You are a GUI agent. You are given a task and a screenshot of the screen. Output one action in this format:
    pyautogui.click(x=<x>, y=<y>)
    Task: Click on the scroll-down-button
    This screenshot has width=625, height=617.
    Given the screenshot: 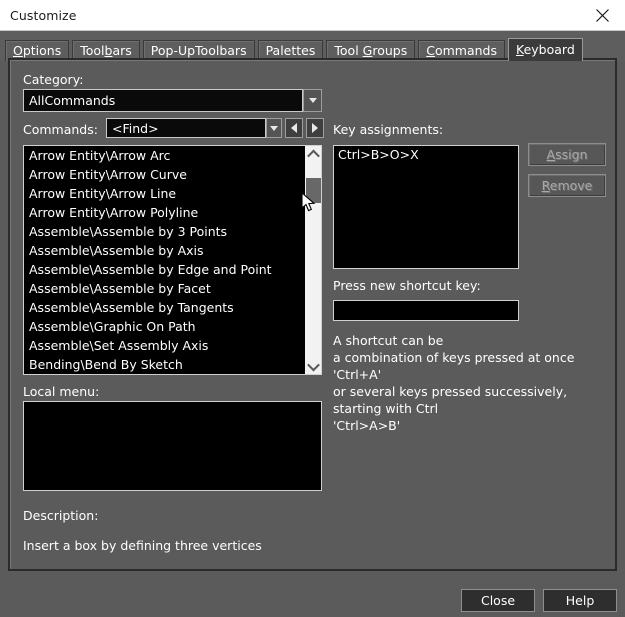 What is the action you would take?
    pyautogui.click(x=313, y=366)
    